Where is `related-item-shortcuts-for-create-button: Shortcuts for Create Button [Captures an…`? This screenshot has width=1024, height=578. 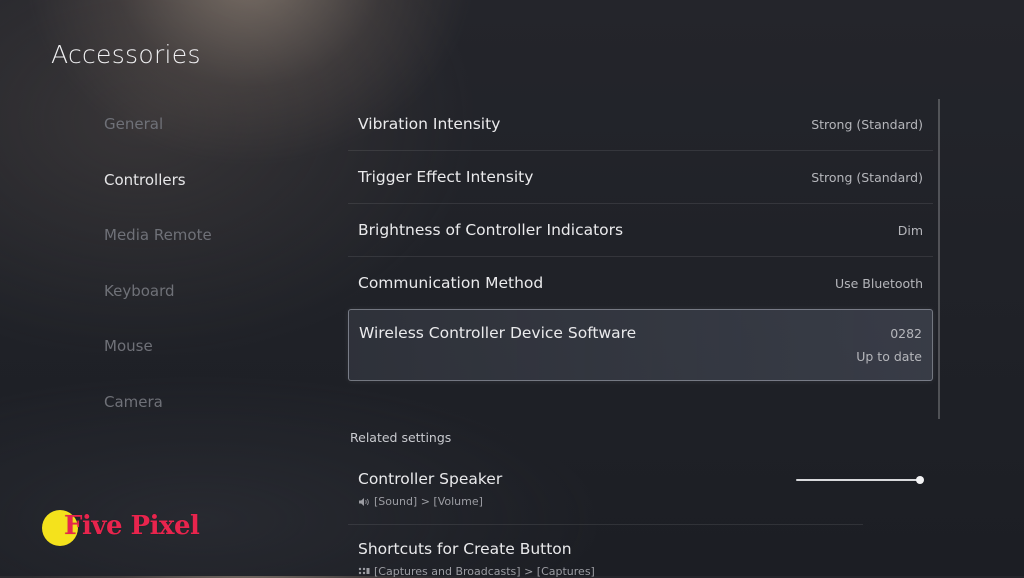 related-item-shortcuts-for-create-button: Shortcuts for Create Button [Captures an… is located at coordinates (605, 557).